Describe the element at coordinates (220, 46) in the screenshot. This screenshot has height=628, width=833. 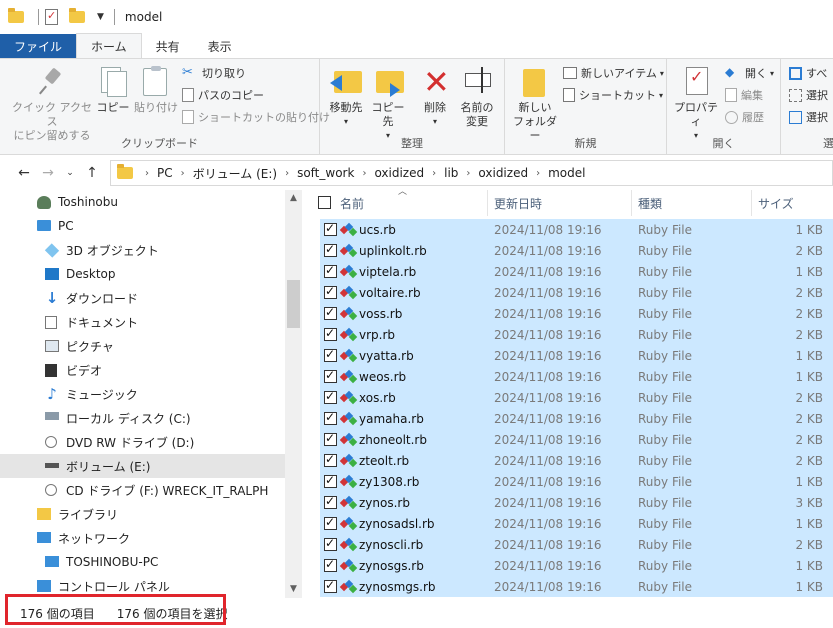
I see `tab-view: 表示` at that location.